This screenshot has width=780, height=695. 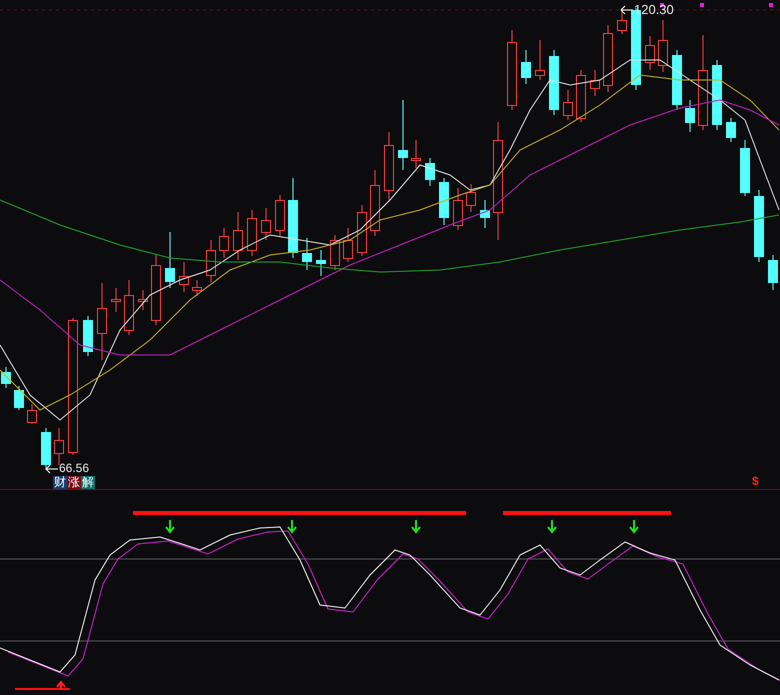 What do you see at coordinates (654, 9) in the screenshot?
I see `high-price-label: 120.30` at bounding box center [654, 9].